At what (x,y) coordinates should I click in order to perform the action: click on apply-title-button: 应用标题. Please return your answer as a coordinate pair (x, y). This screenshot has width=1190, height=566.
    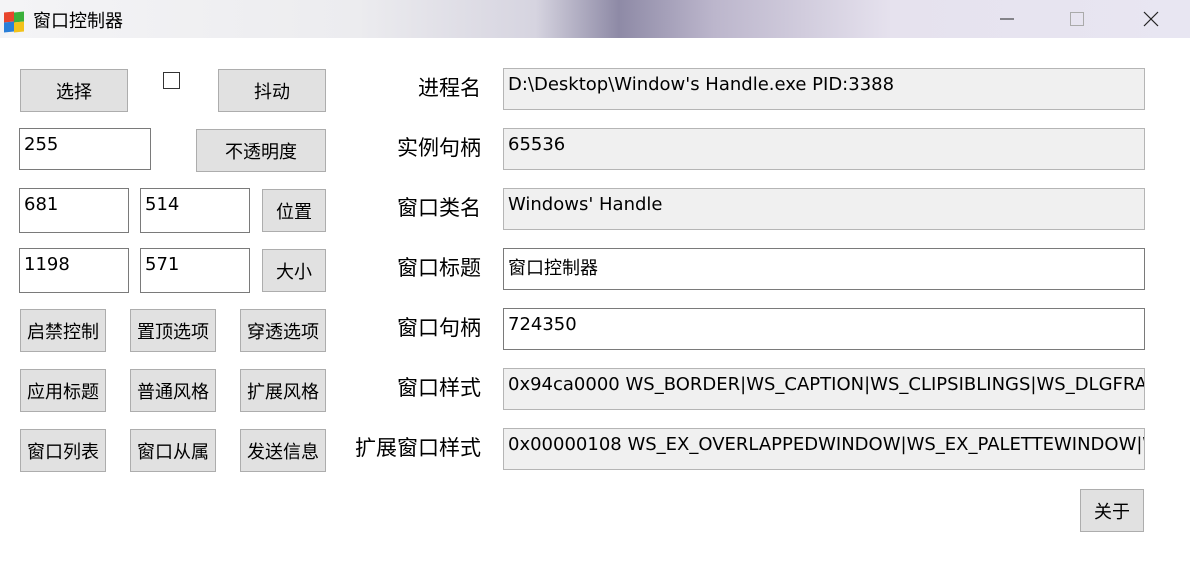
    Looking at the image, I should click on (63, 390).